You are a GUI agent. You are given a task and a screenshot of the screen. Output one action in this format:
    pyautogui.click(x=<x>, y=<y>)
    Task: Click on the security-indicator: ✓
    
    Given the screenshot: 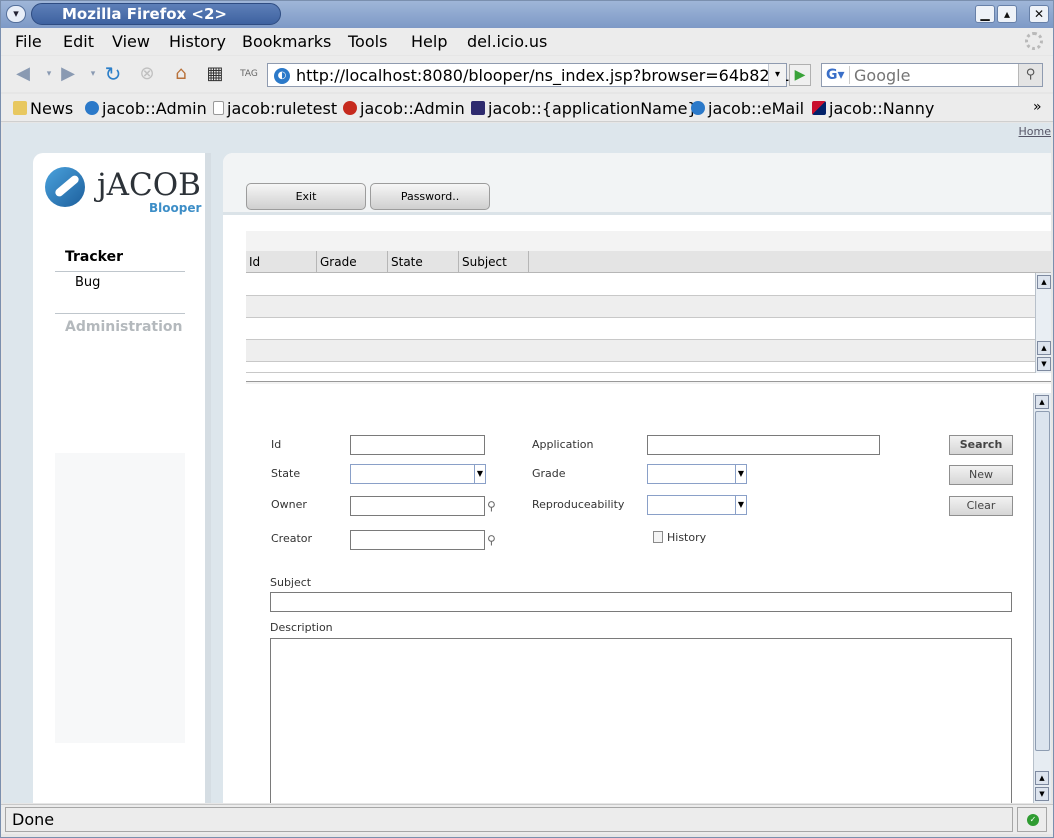 What is the action you would take?
    pyautogui.click(x=1032, y=819)
    